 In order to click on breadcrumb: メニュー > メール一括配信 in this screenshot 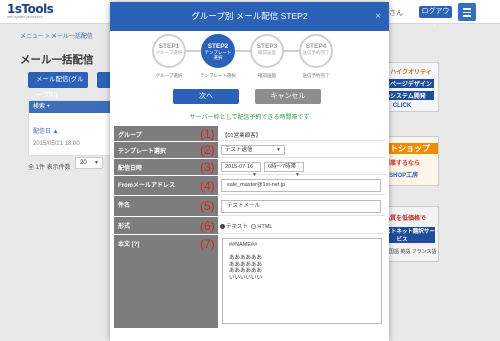, I will do `click(56, 35)`.